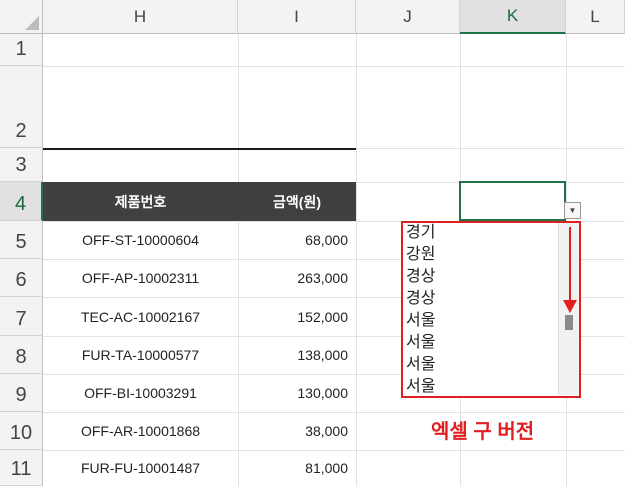 This screenshot has height=486, width=625. I want to click on product-id-cell: FUR-FU-10001487, so click(140, 468).